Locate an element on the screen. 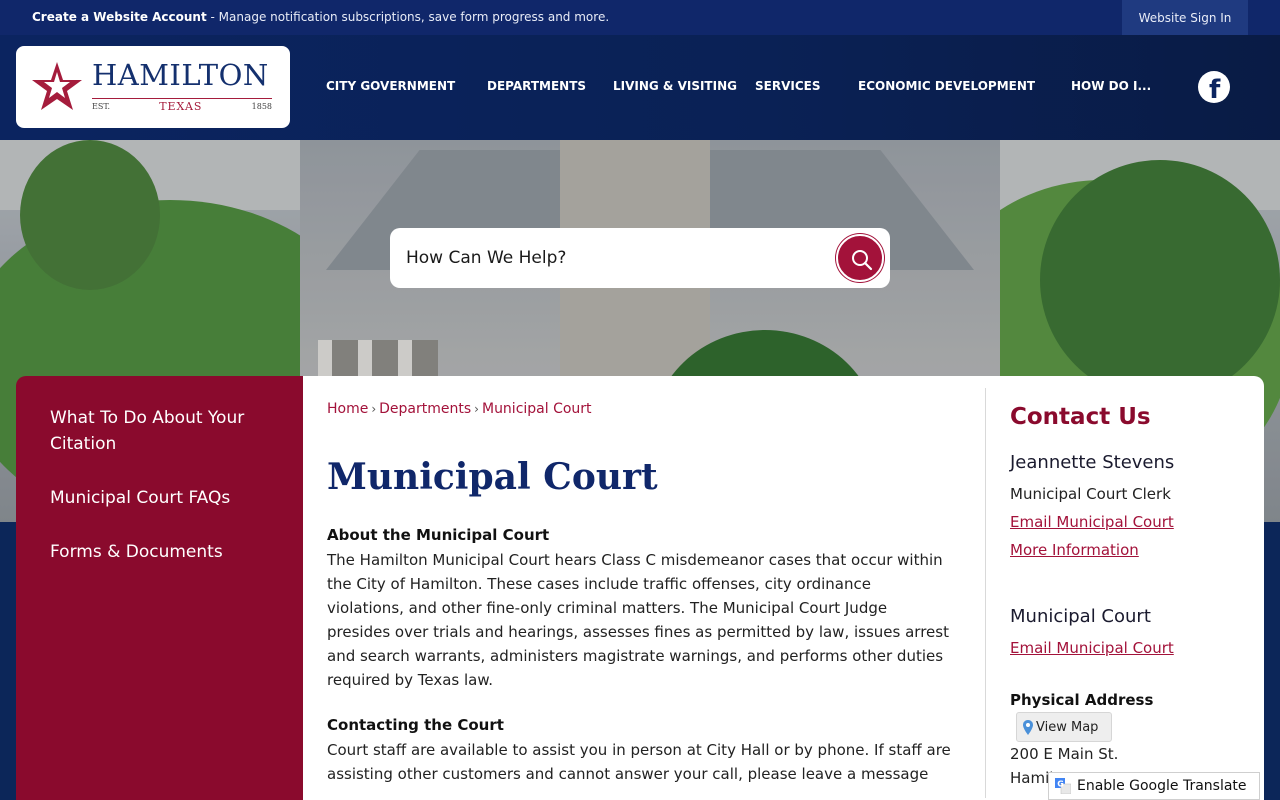 The image size is (1280, 800). facebook-icon: f is located at coordinates (1214, 88).